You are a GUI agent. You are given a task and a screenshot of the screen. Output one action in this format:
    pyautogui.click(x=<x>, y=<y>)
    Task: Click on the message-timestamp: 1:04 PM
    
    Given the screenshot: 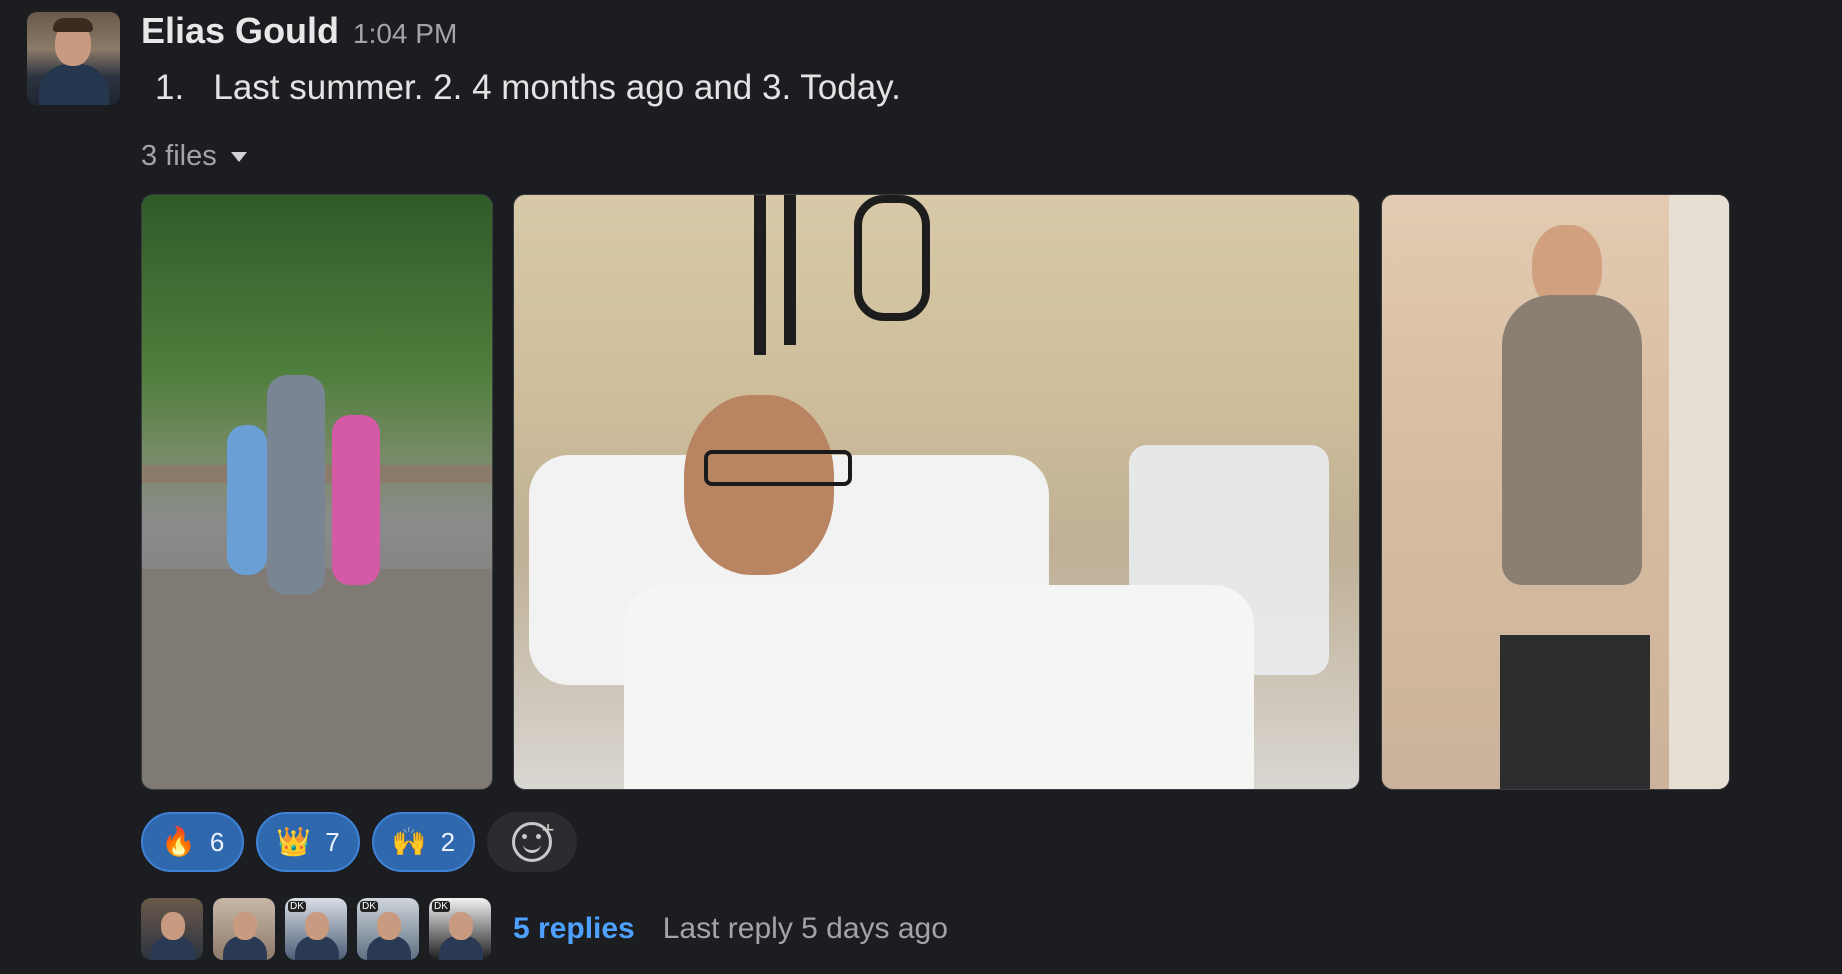 What is the action you would take?
    pyautogui.click(x=405, y=34)
    